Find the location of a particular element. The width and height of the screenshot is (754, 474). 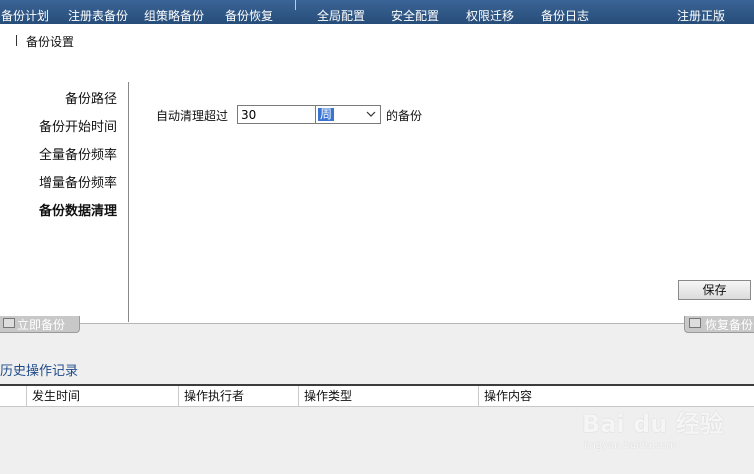

column-header-operation-type: 操作类型 is located at coordinates (388, 396).